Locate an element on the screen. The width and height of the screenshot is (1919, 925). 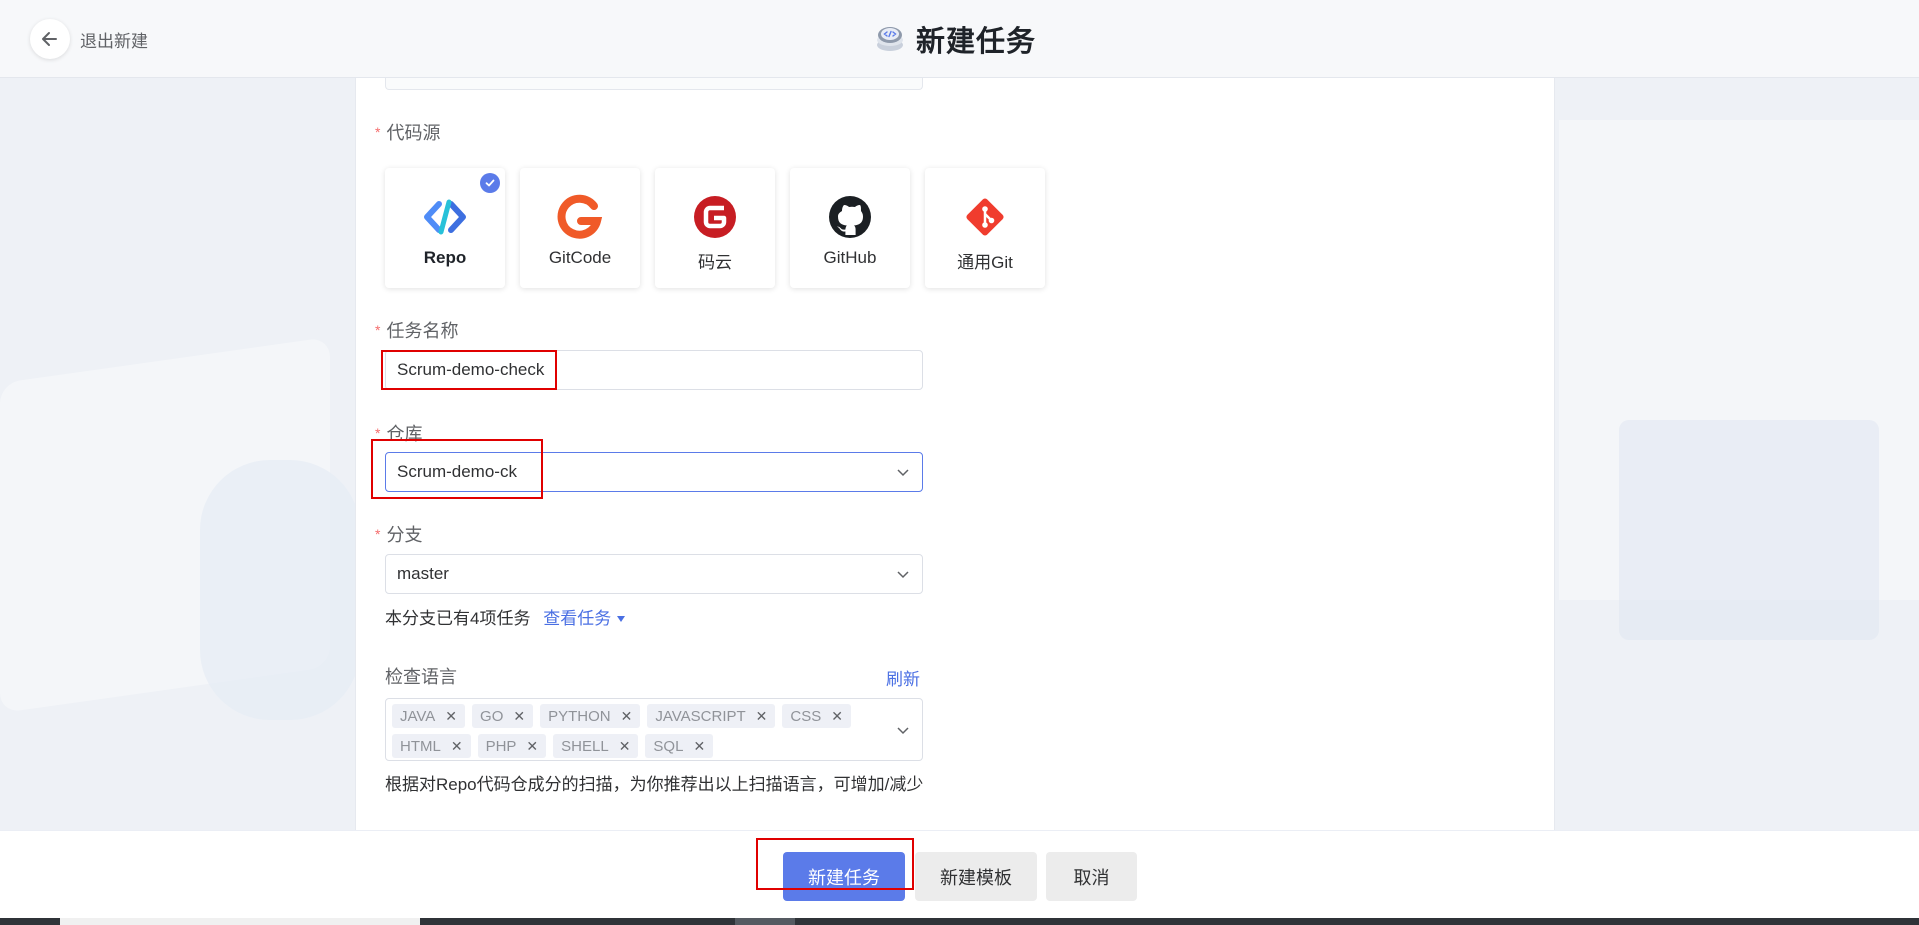
language-tag: SHELL ✕ is located at coordinates (596, 746).